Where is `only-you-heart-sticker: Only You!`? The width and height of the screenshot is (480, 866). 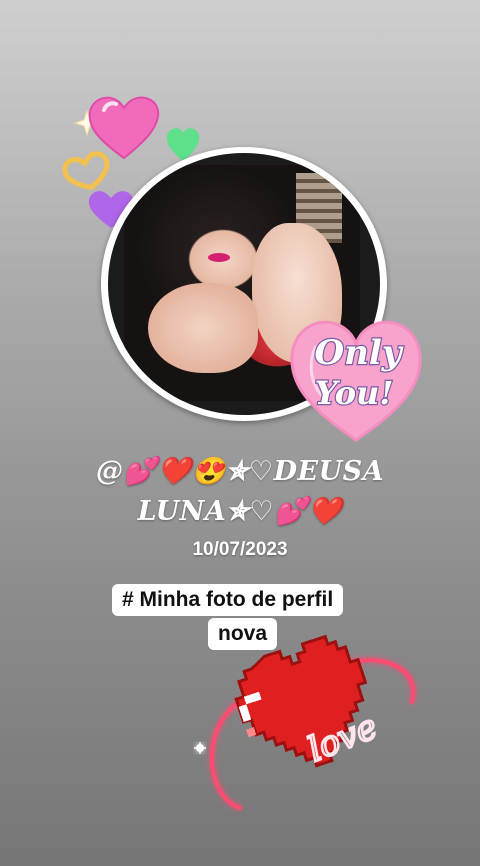 only-you-heart-sticker: Only You! is located at coordinates (356, 381).